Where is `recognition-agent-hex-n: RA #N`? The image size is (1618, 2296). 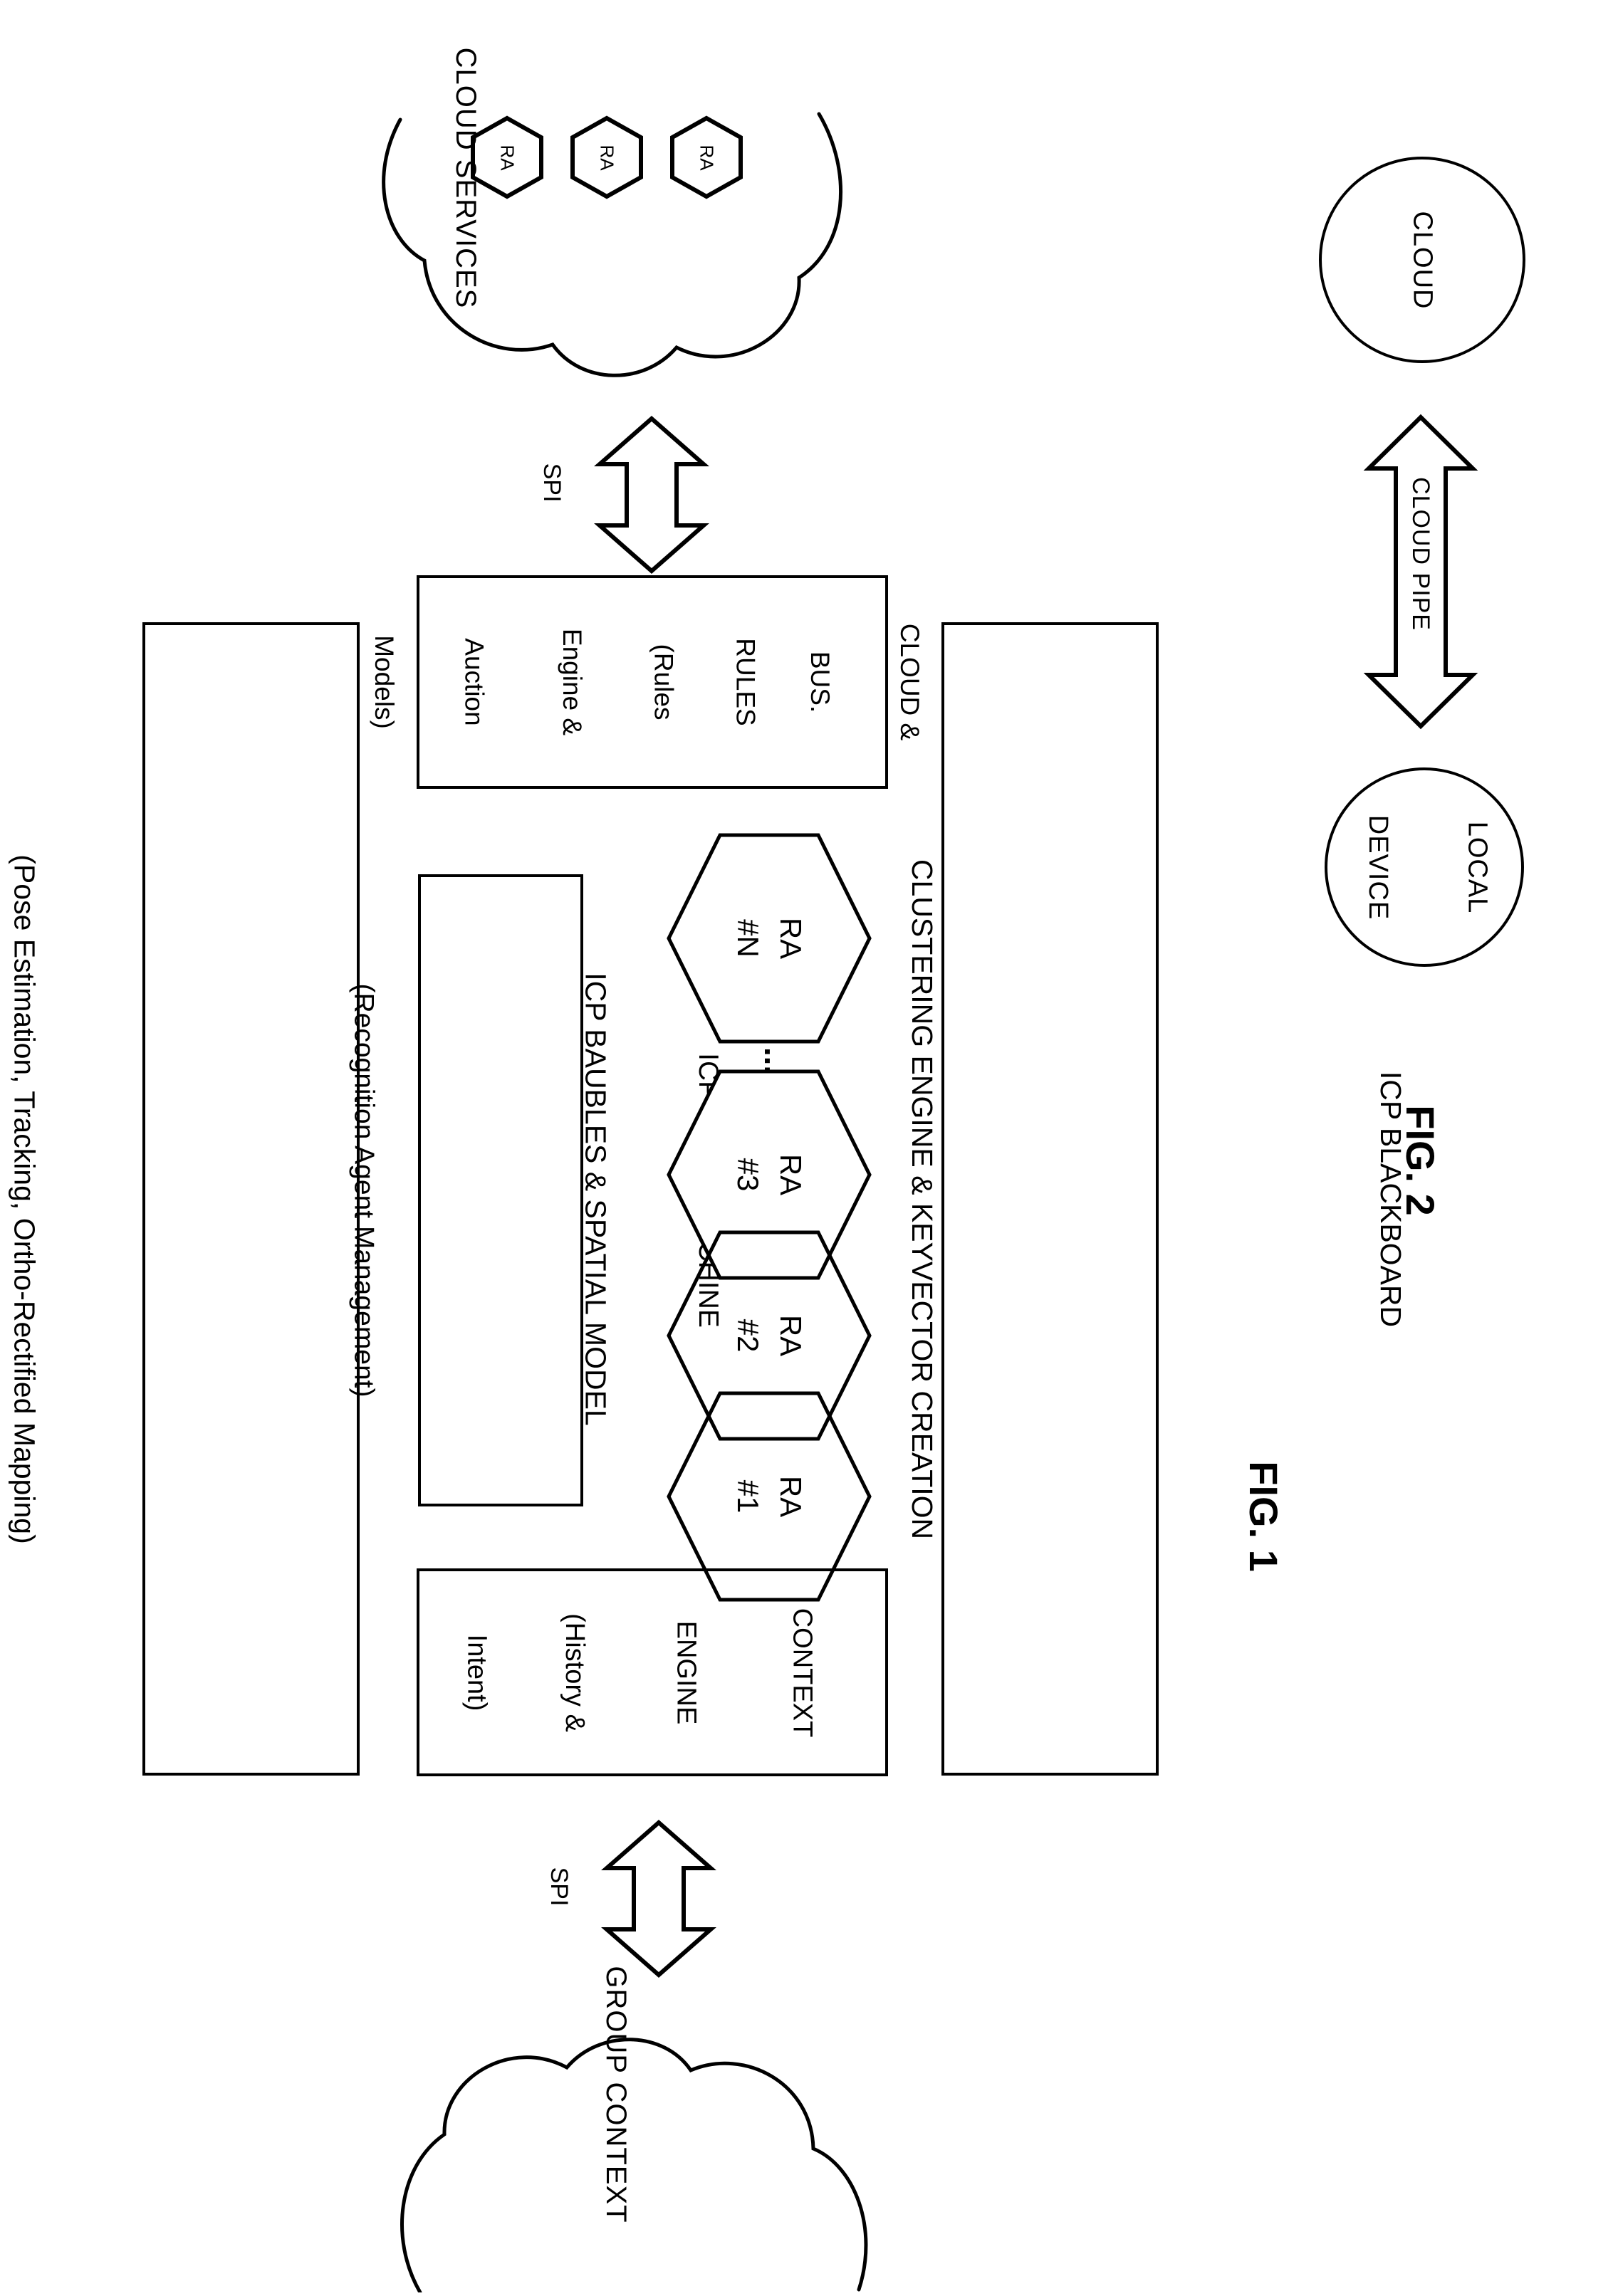 recognition-agent-hex-n: RA #N is located at coordinates (769, 938).